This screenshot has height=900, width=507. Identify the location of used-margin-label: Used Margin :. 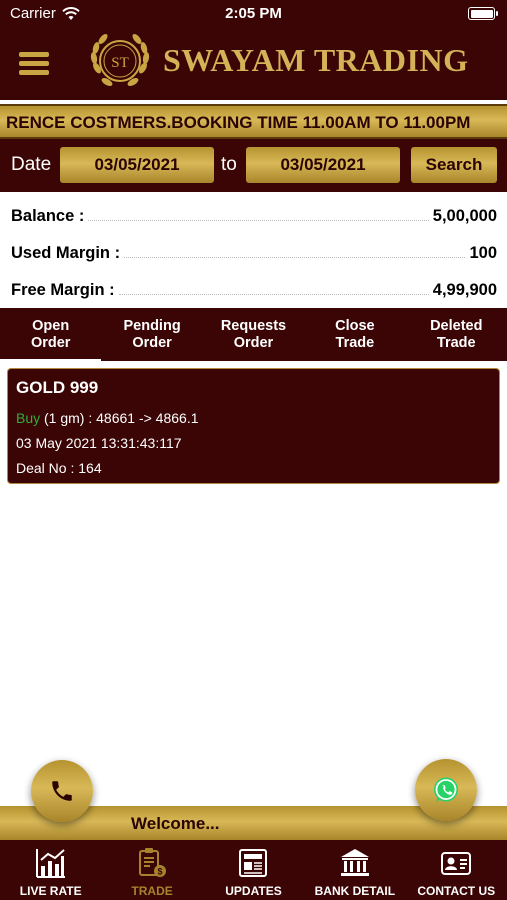
(66, 253).